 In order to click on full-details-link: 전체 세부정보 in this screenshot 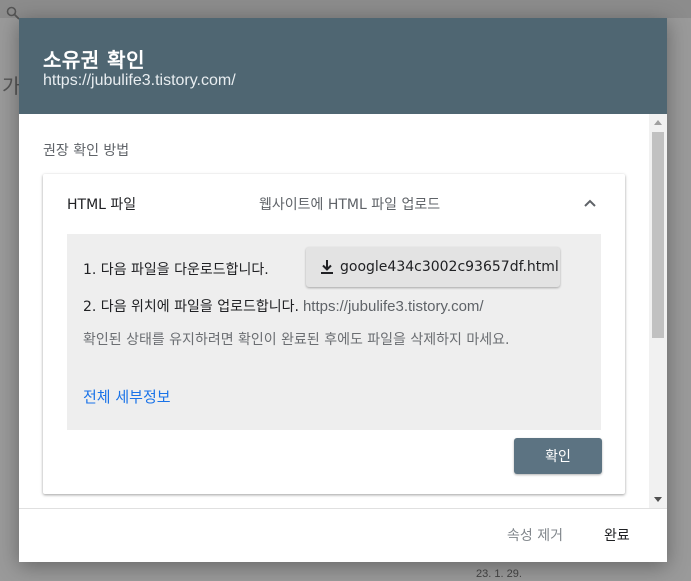, I will do `click(127, 396)`.